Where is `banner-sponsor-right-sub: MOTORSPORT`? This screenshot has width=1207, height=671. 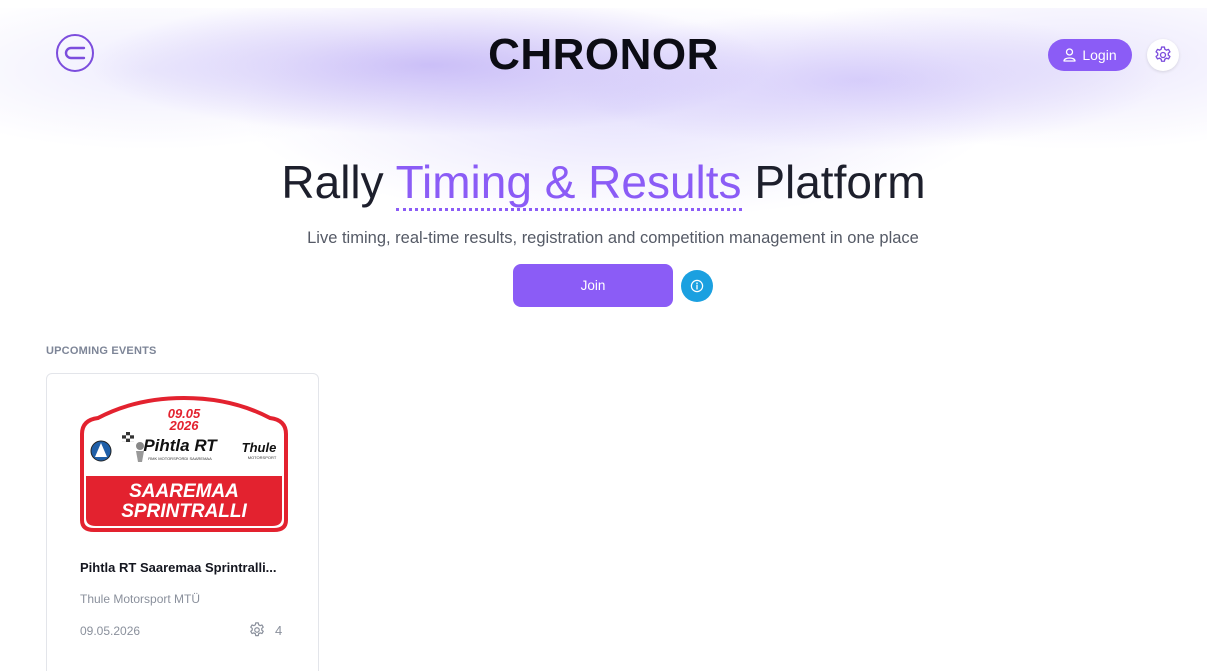
banner-sponsor-right-sub: MOTORSPORT is located at coordinates (262, 457).